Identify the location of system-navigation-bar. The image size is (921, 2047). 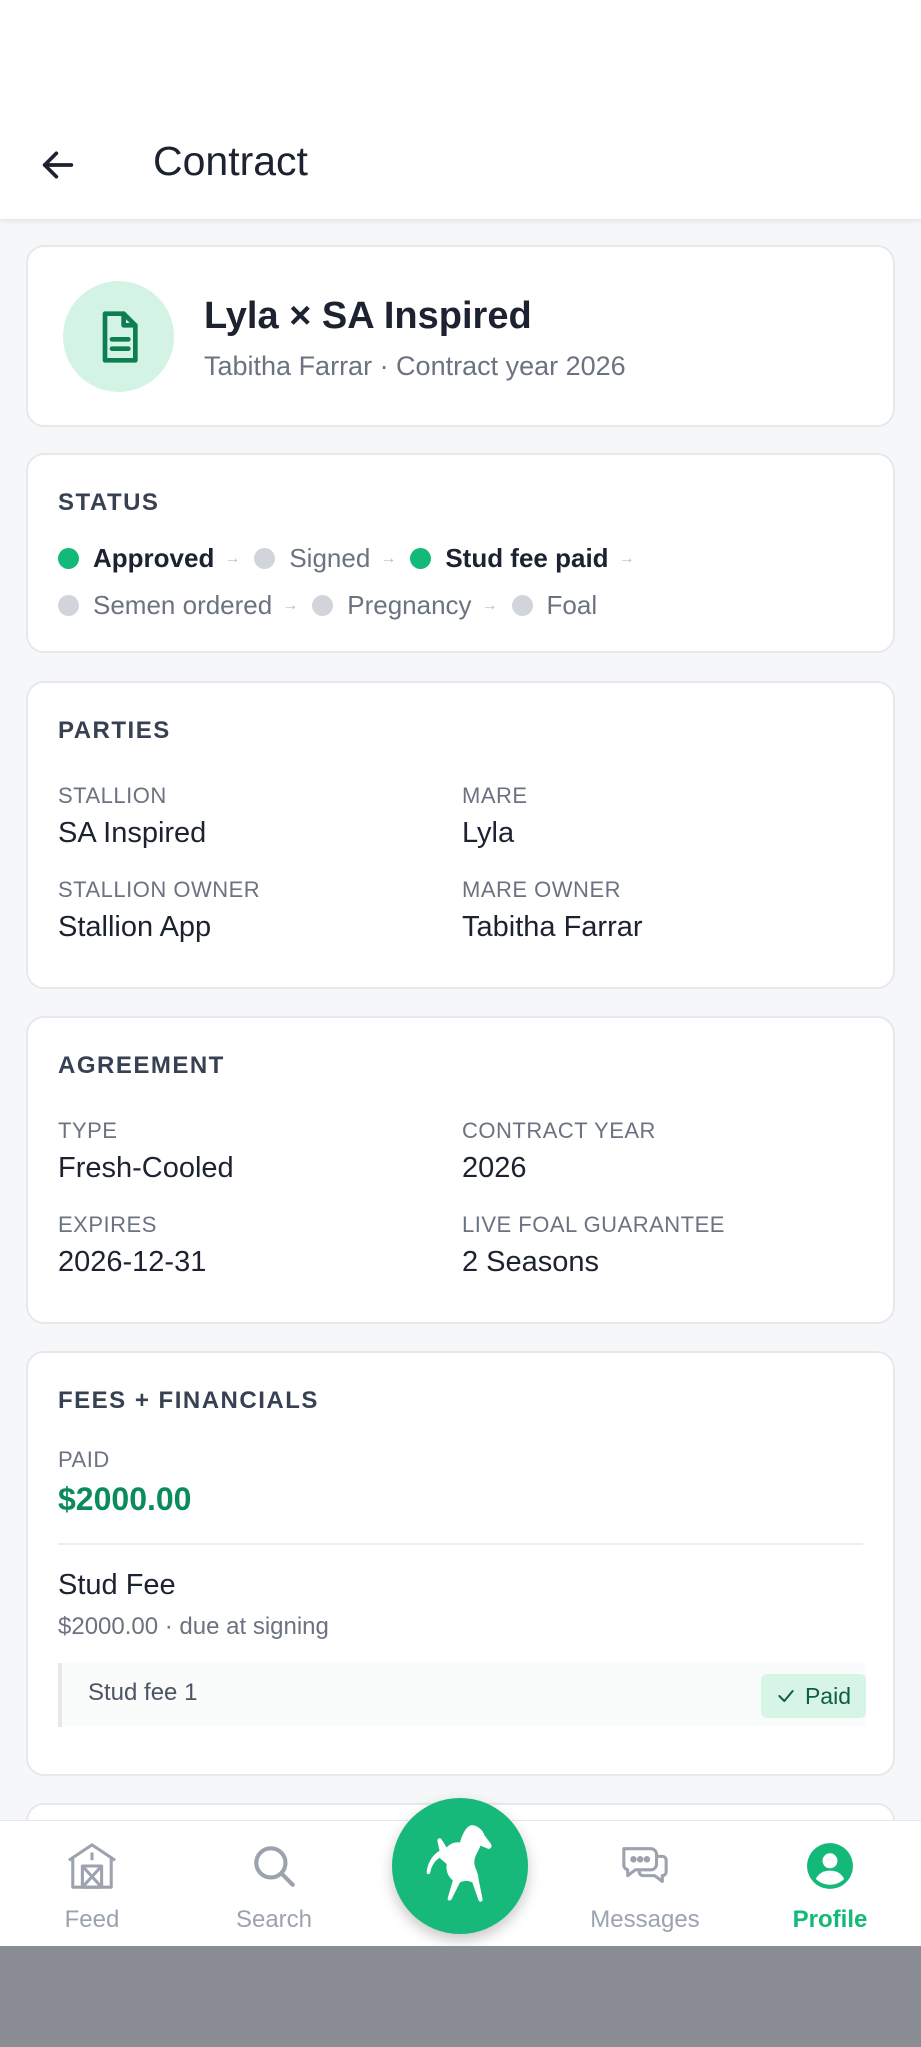
(460, 1996).